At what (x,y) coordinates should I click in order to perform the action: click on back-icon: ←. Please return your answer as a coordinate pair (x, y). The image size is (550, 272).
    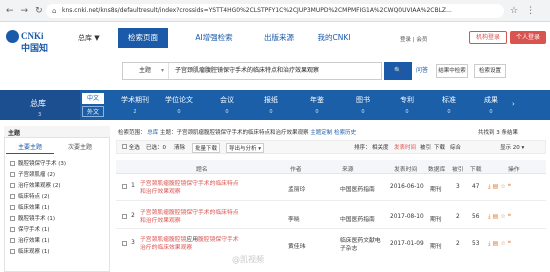
    Looking at the image, I should click on (10, 11).